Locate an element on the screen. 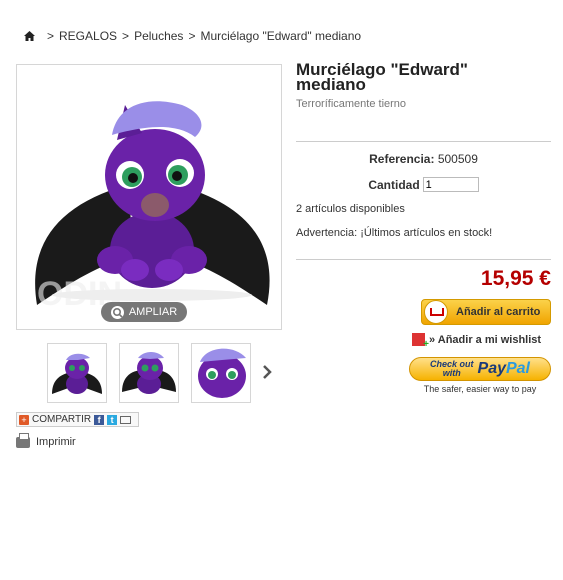 The height and width of the screenshot is (580, 563). availability-text: 2 artículos disponibles is located at coordinates (350, 209).